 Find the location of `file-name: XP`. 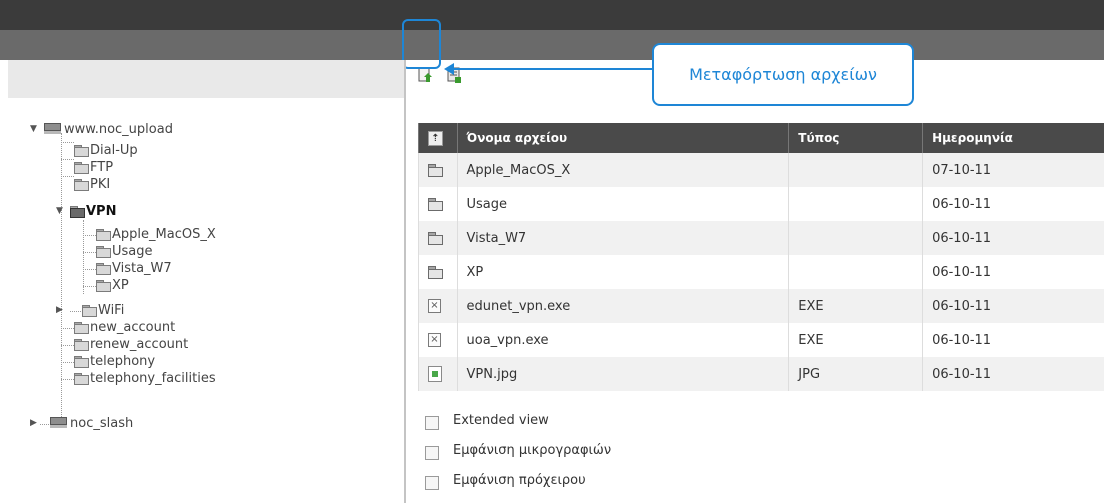

file-name: XP is located at coordinates (622, 272).